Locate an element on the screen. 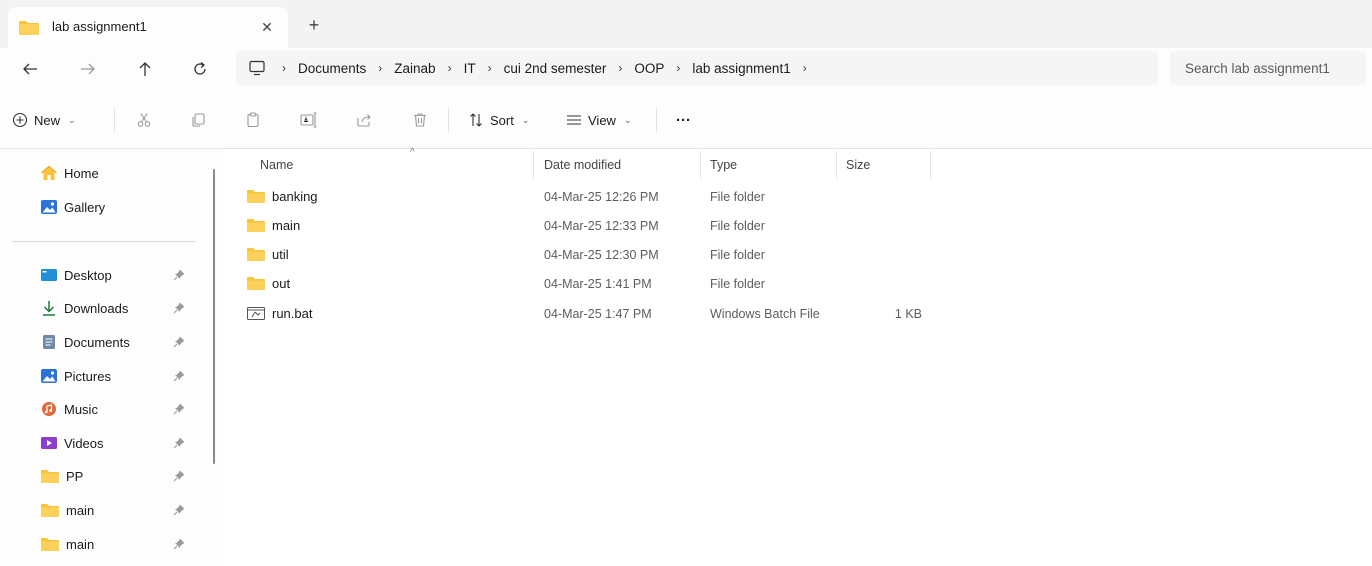 This screenshot has height=566, width=1372. table-row: banking 04-Mar-25 12:26 PM File folder is located at coordinates (798, 196).